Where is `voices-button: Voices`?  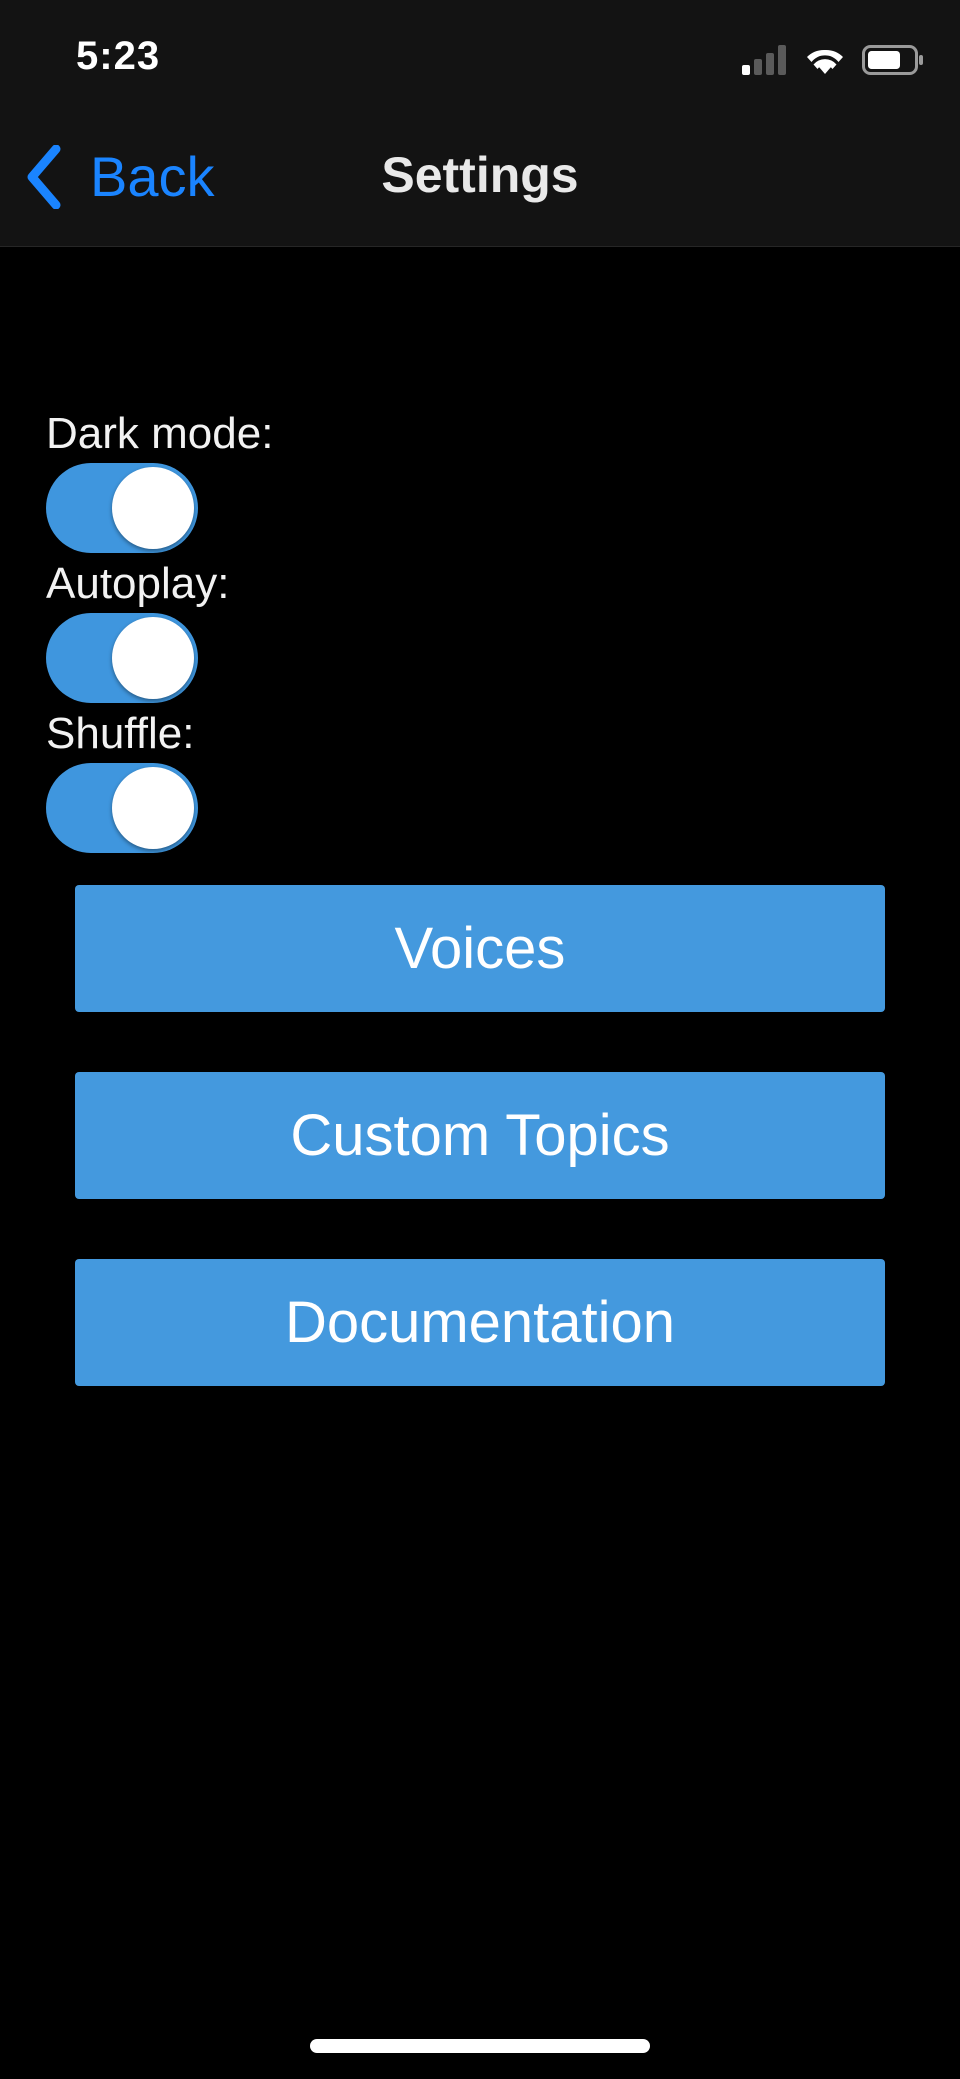 voices-button: Voices is located at coordinates (480, 948).